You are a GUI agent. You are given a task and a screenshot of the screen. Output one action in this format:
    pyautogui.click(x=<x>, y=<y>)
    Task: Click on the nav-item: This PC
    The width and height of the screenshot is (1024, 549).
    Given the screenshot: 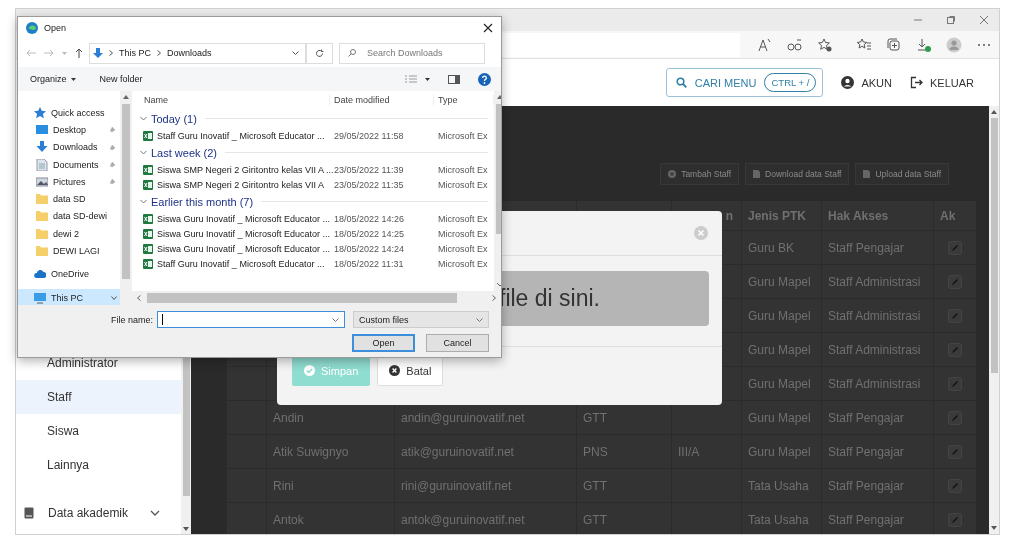 What is the action you would take?
    pyautogui.click(x=69, y=297)
    